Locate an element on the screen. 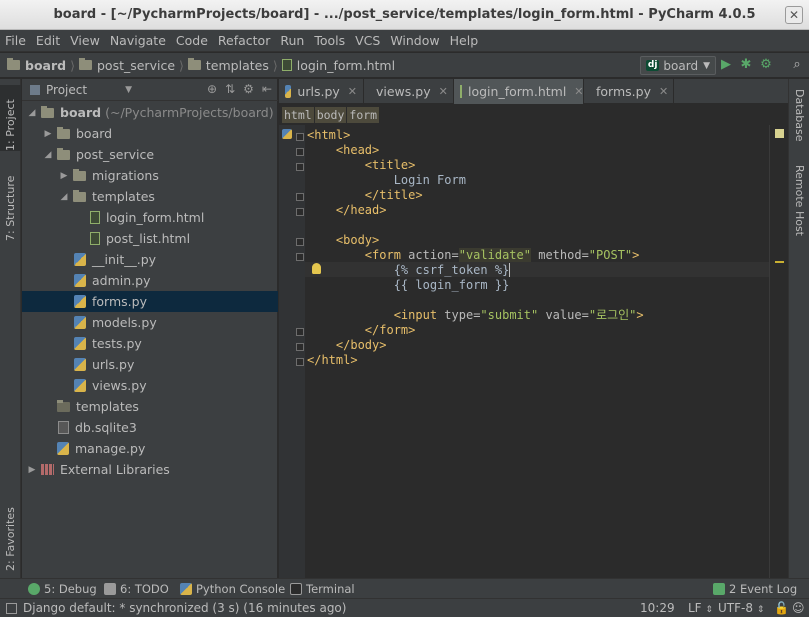 This screenshot has width=809, height=617. tree-item-board-root: ◢ board (~/PycharmProjects/board) is located at coordinates (150, 112).